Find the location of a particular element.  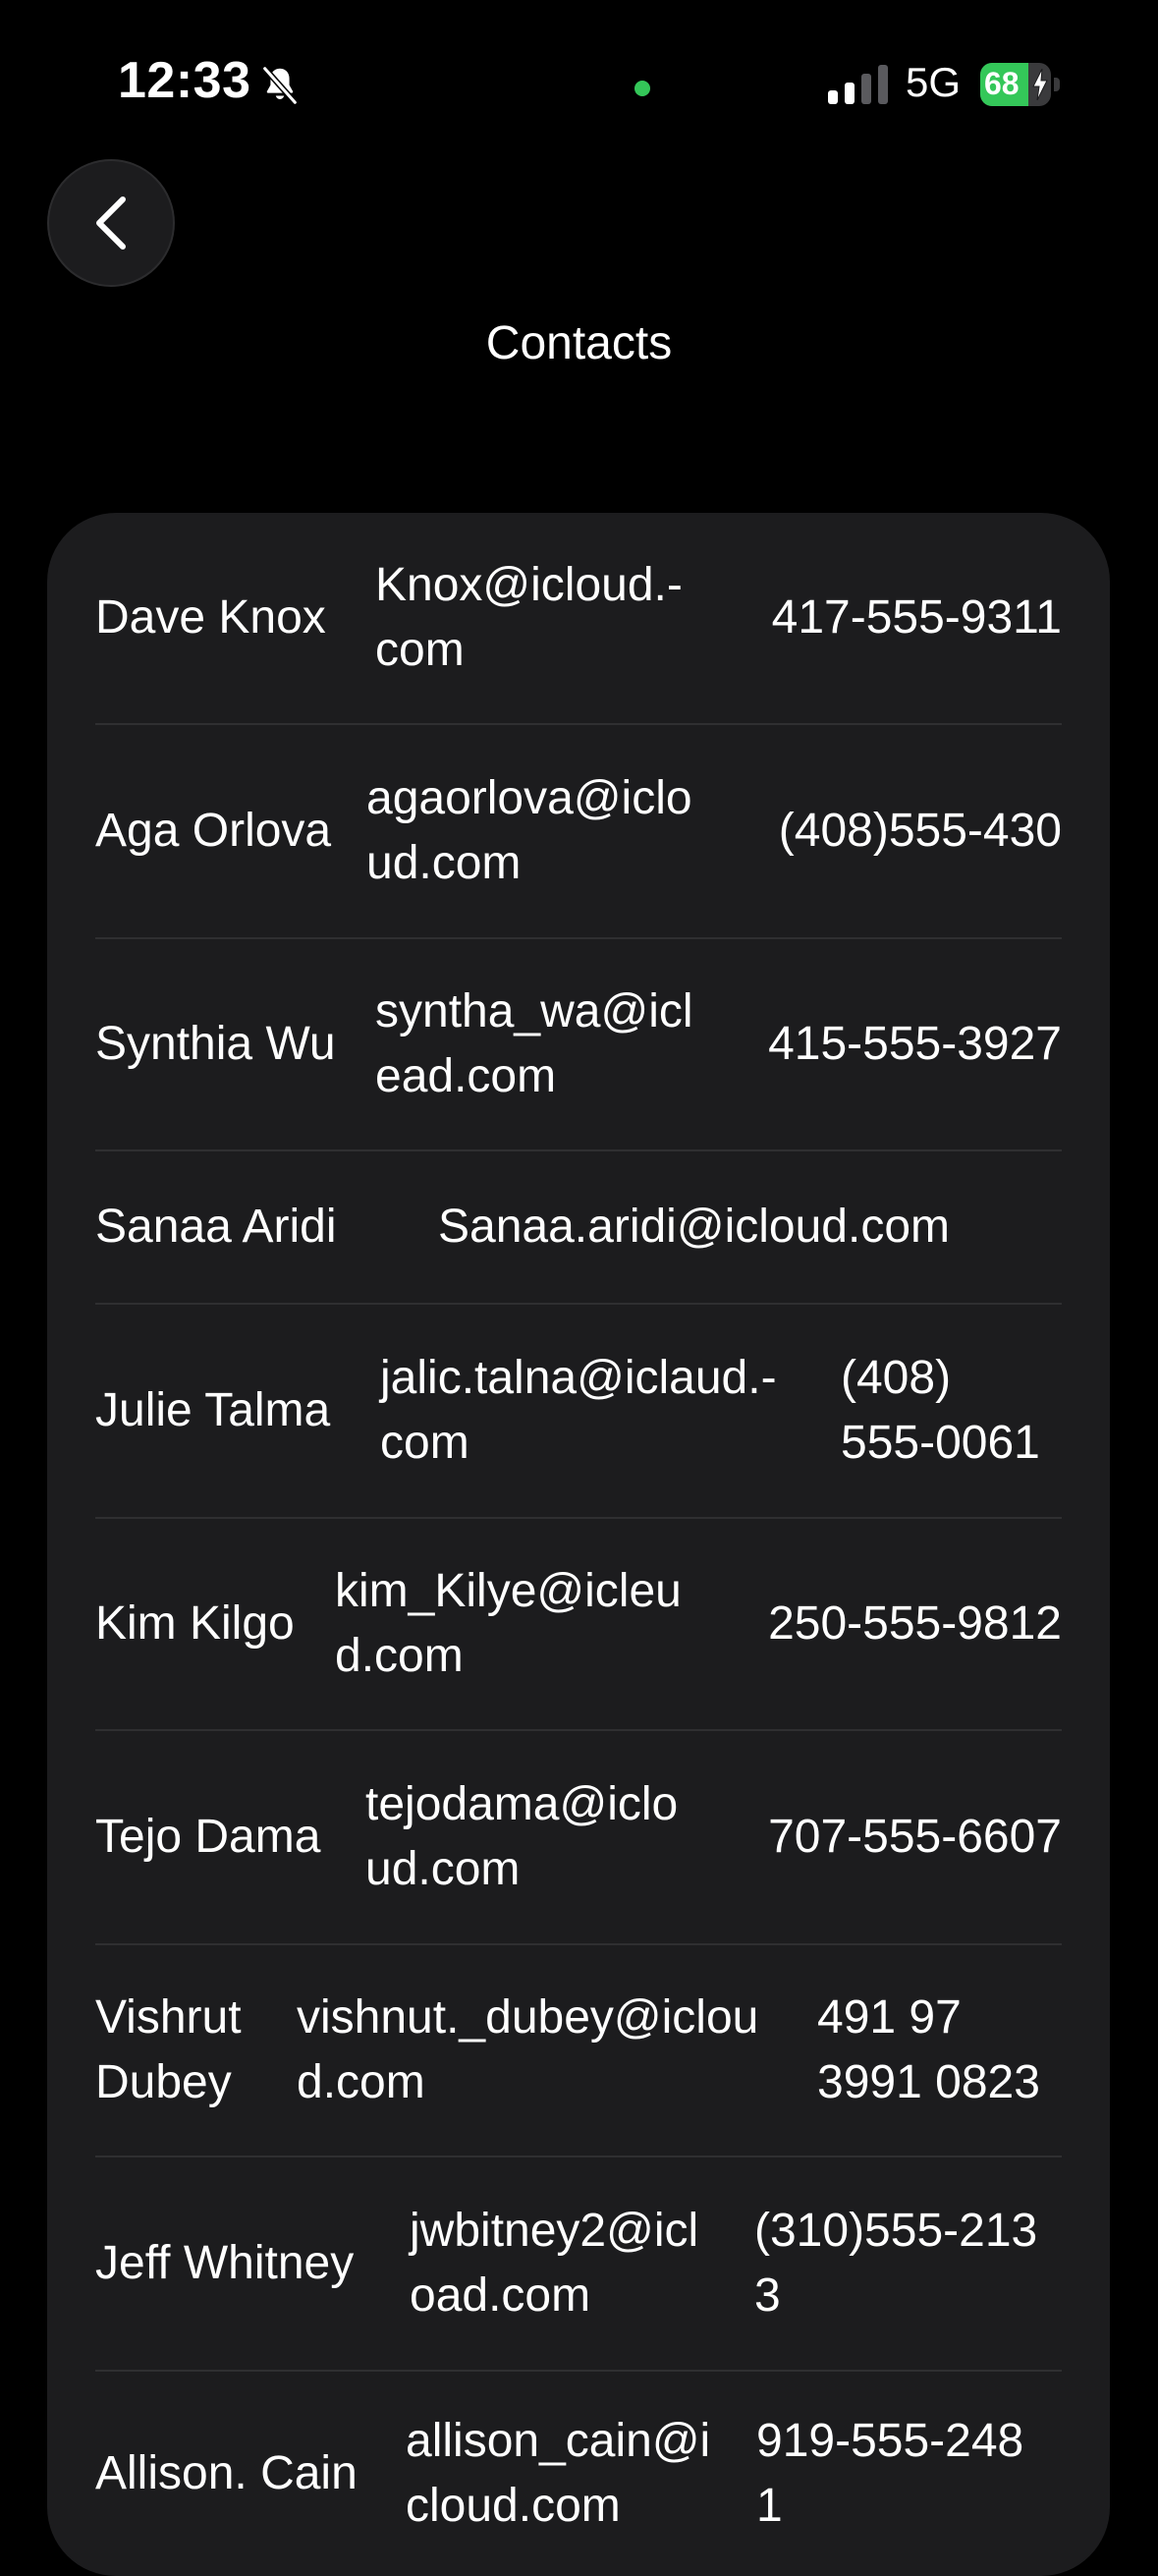

contact-name: Tejo Dama is located at coordinates (208, 1837).